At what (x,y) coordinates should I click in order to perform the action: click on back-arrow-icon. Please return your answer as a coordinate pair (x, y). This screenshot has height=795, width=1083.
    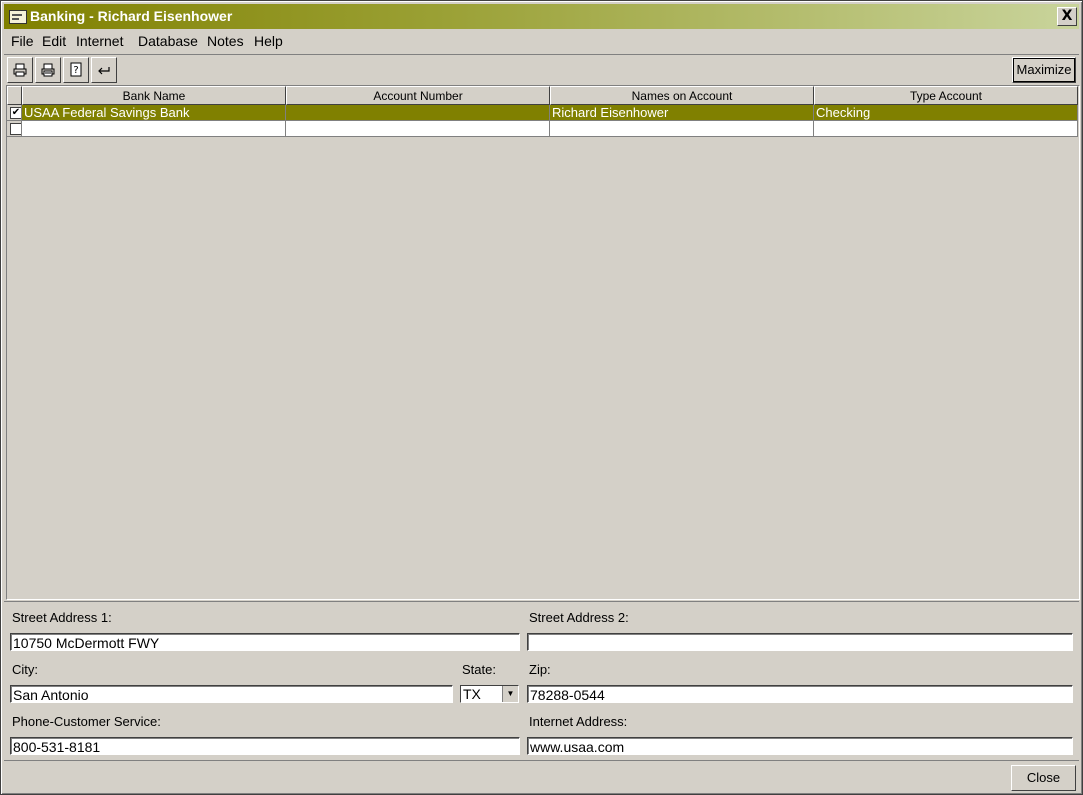
    Looking at the image, I should click on (104, 71).